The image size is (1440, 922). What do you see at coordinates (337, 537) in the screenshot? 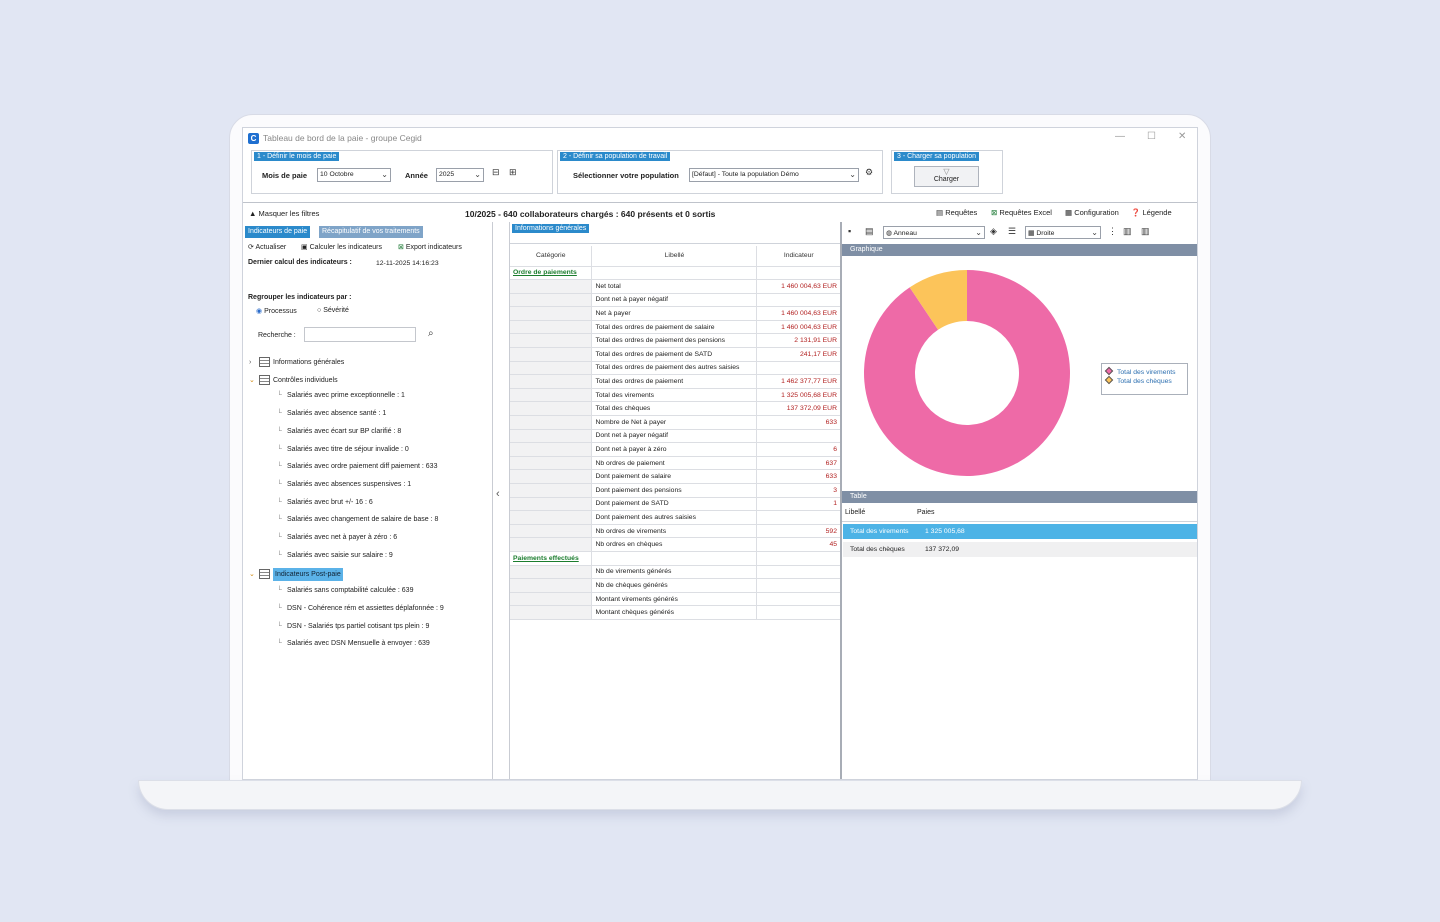
I see `tree-leaf-item: └ Salariés avec net à payer à zéro : 6` at bounding box center [337, 537].